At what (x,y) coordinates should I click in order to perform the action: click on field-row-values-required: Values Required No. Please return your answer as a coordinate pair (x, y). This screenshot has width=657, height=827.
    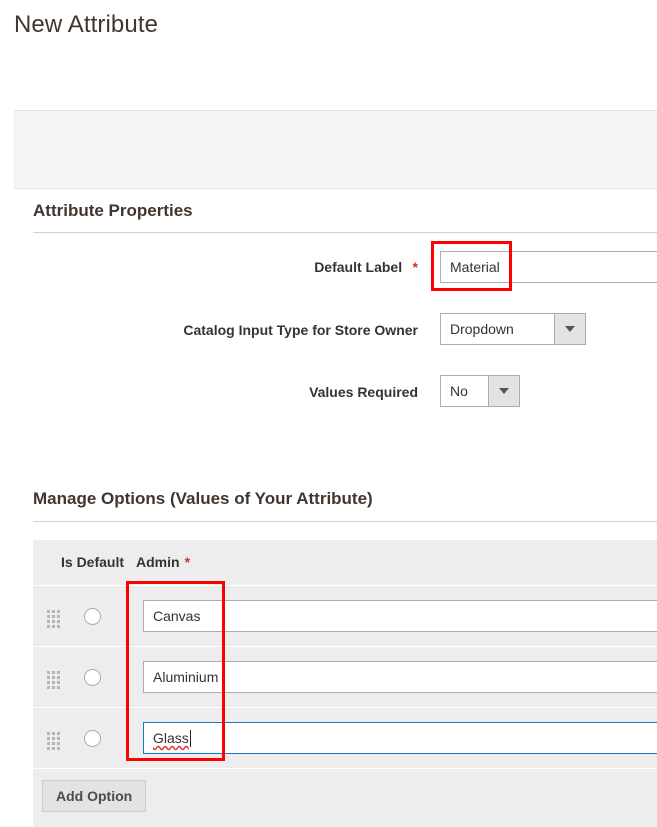
    Looking at the image, I should click on (328, 392).